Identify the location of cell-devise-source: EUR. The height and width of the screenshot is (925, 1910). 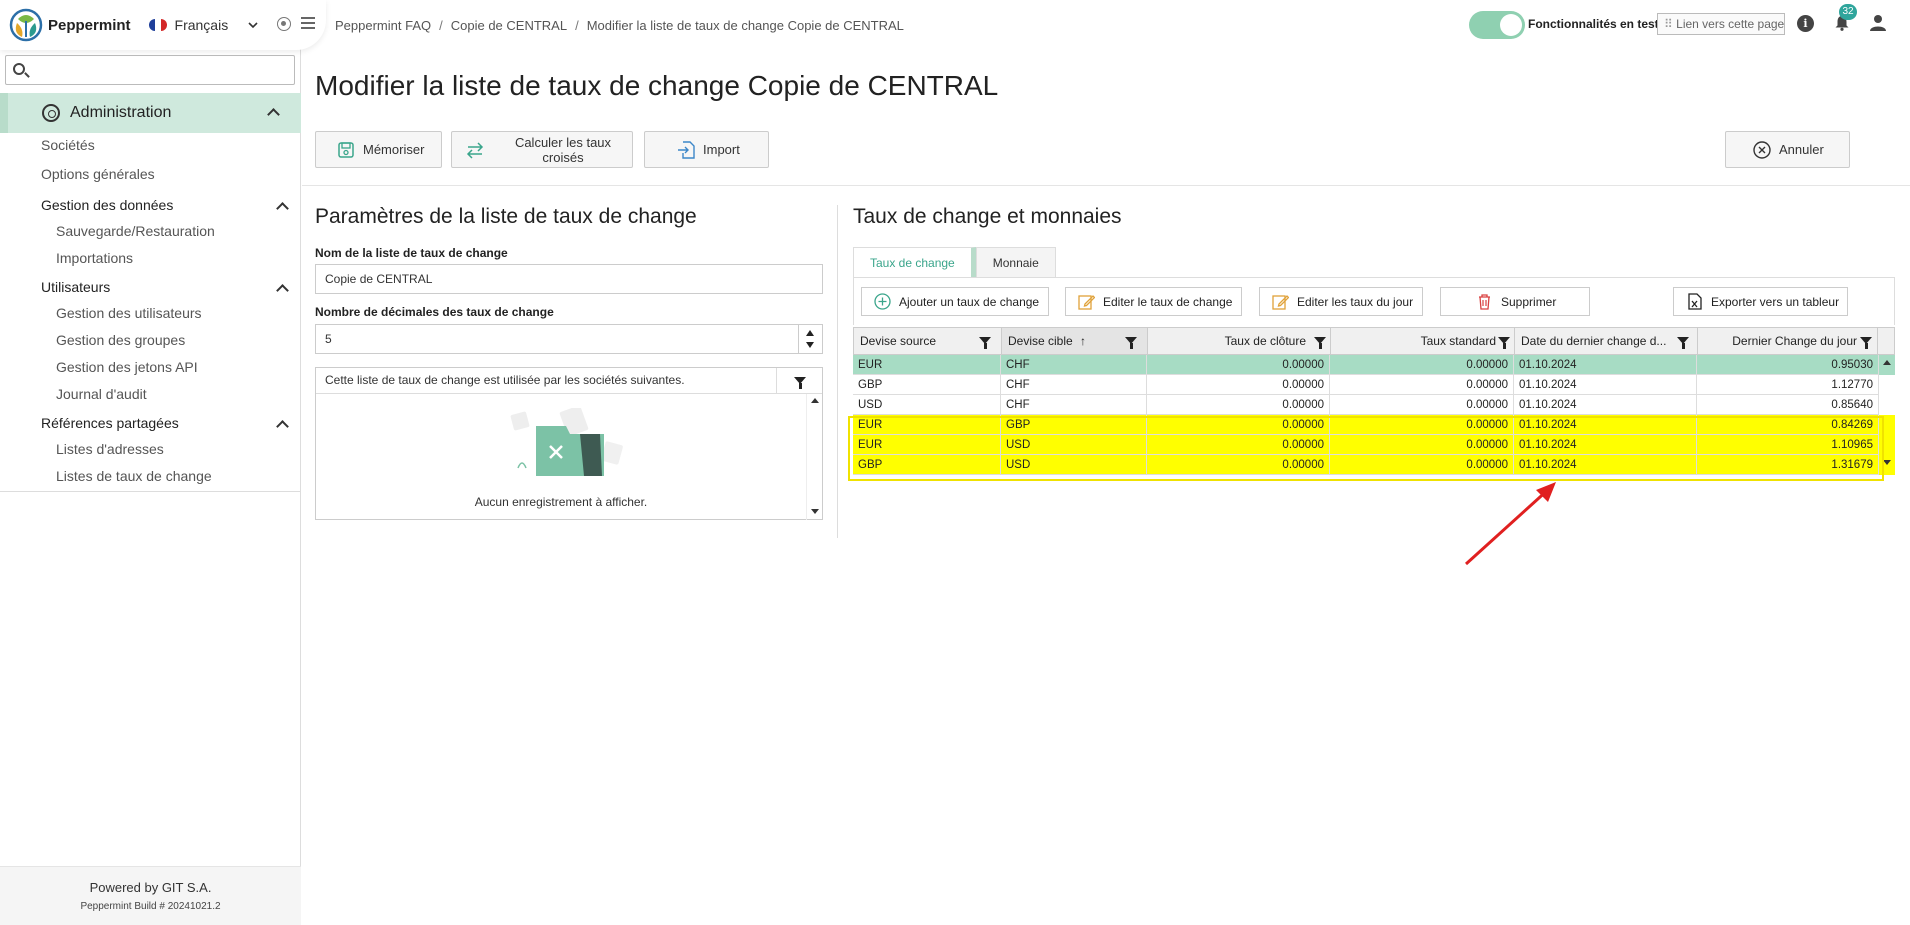
(927, 425).